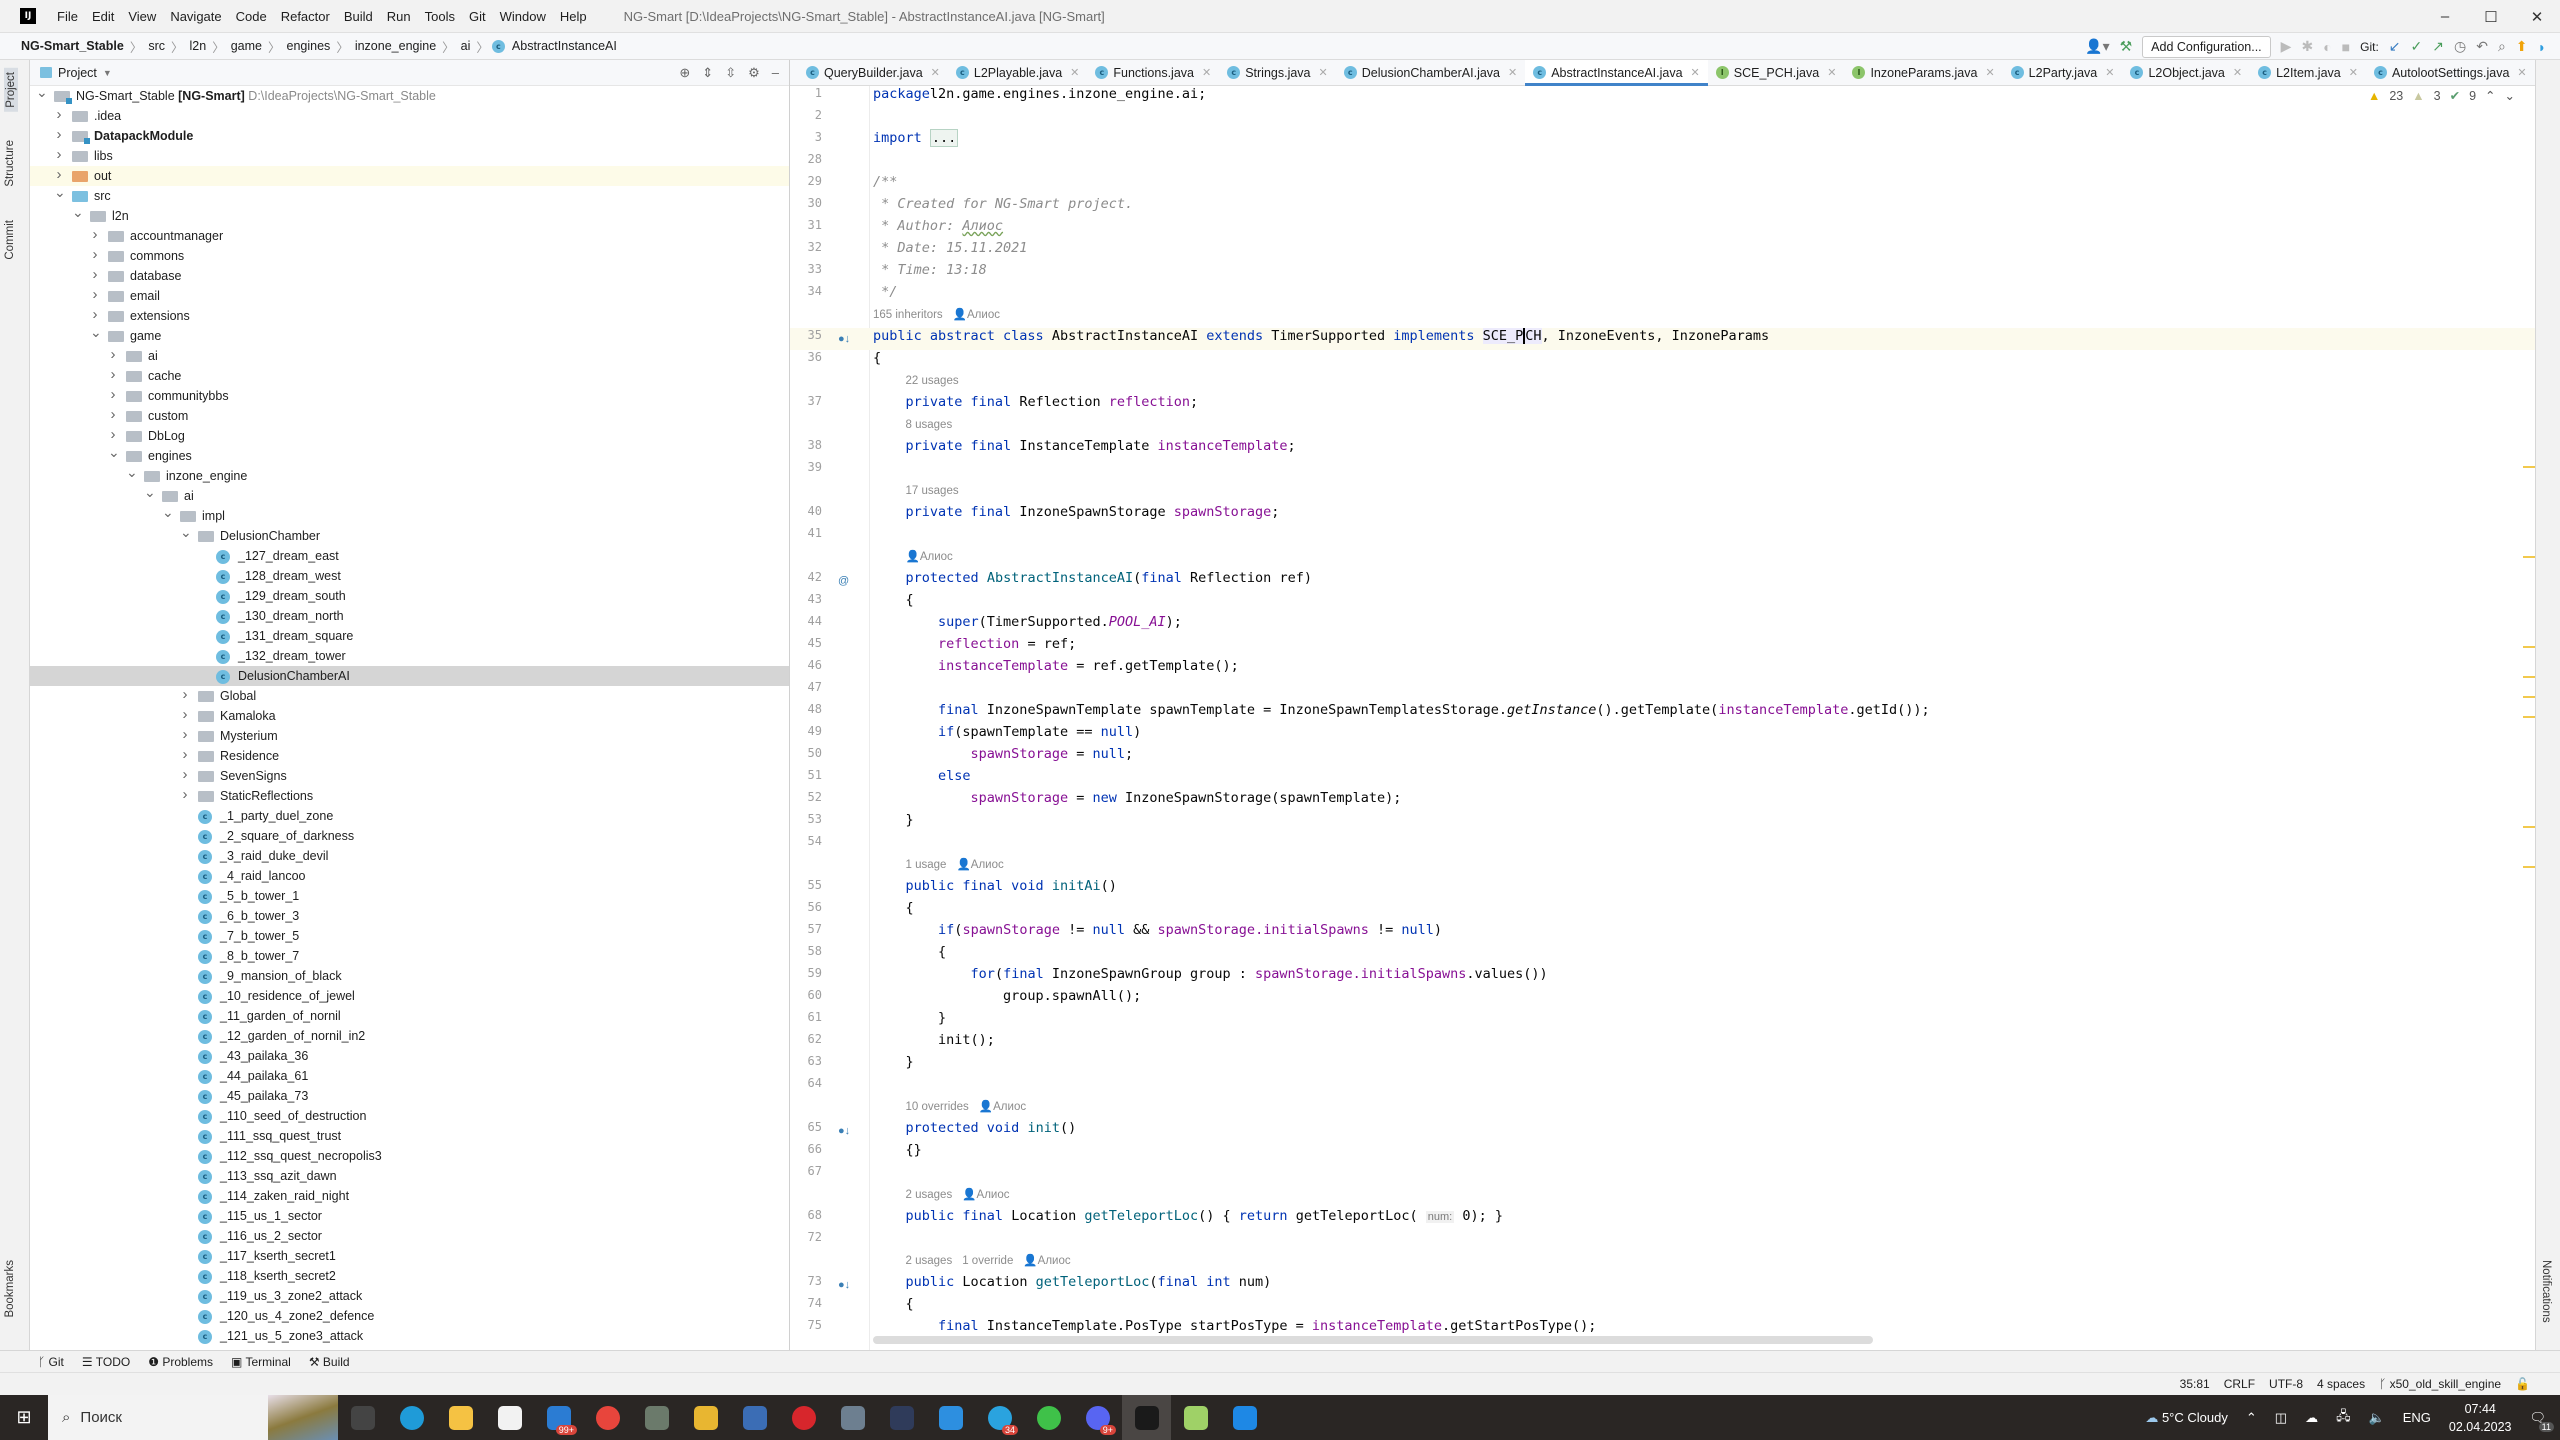 Image resolution: width=2560 pixels, height=1440 pixels. What do you see at coordinates (409, 1076) in the screenshot?
I see `tree-item--44-pailaka-61: c _44_pailaka_61` at bounding box center [409, 1076].